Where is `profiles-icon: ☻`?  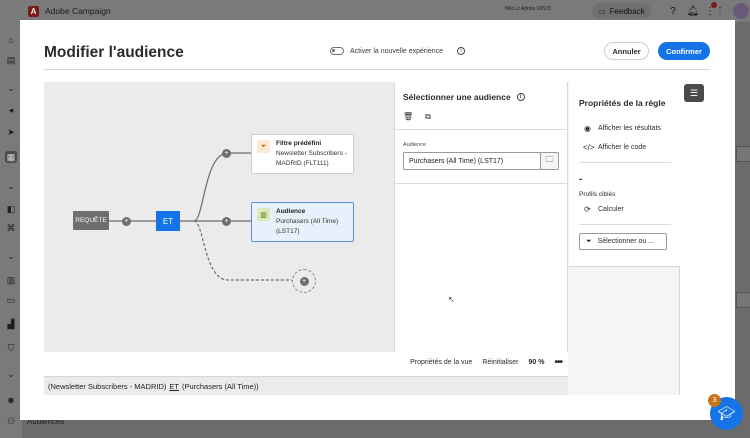
profiles-icon: ☻ is located at coordinates (11, 400).